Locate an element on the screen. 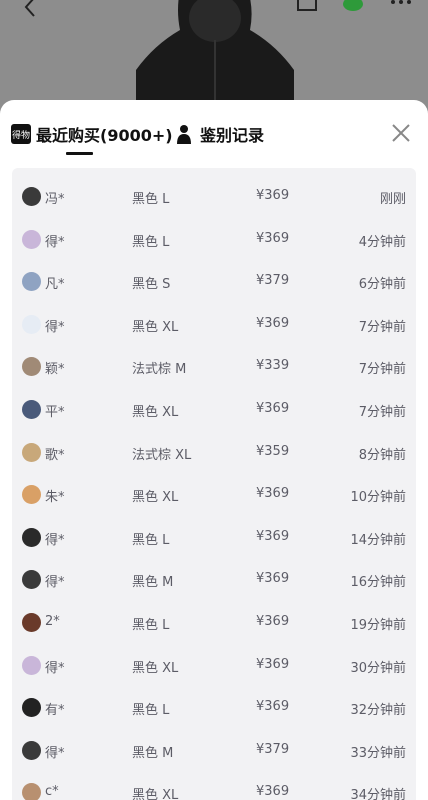 This screenshot has height=800, width=428. buyer-name: 有* is located at coordinates (55, 711).